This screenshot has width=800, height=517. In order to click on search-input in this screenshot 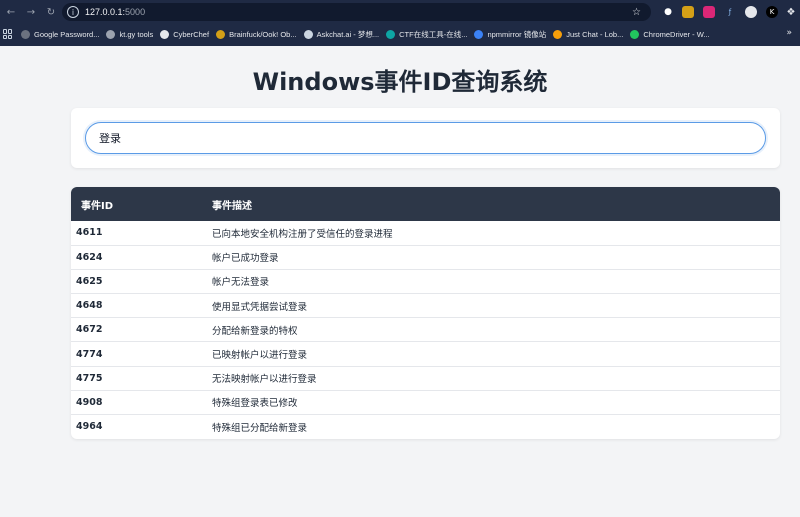, I will do `click(425, 138)`.